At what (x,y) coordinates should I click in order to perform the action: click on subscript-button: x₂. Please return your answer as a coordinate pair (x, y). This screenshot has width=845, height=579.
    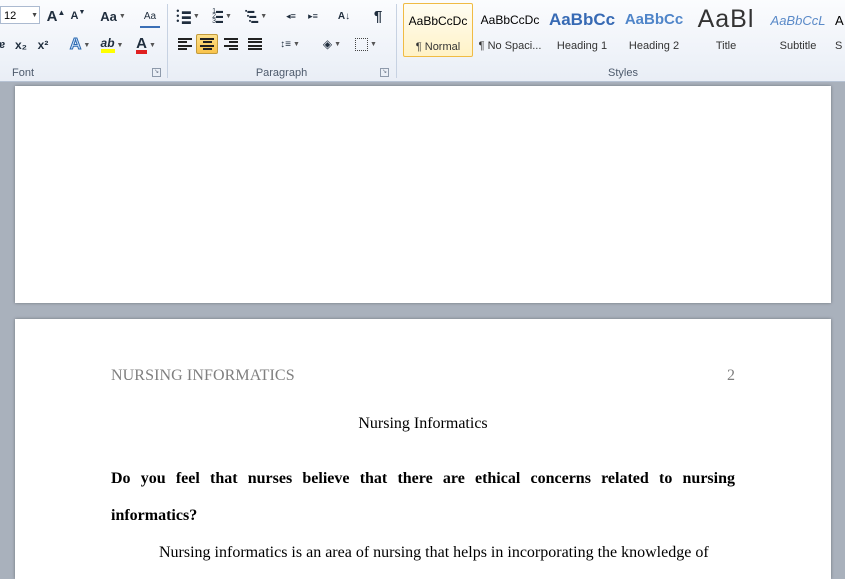
    Looking at the image, I should click on (21, 45).